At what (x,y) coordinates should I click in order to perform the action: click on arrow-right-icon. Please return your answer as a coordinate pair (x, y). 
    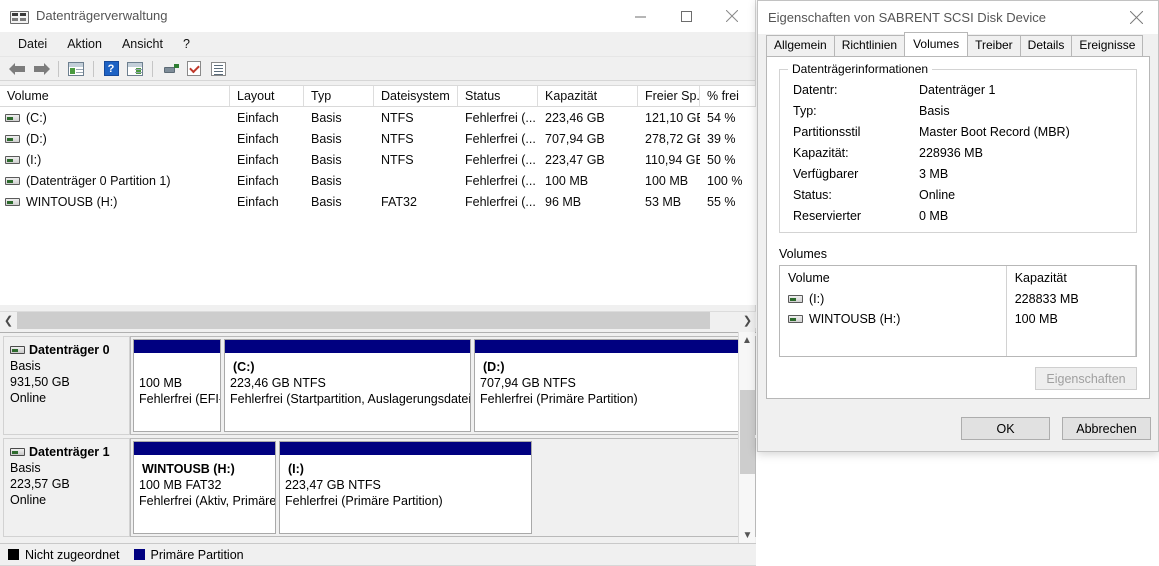
    Looking at the image, I should click on (41, 68).